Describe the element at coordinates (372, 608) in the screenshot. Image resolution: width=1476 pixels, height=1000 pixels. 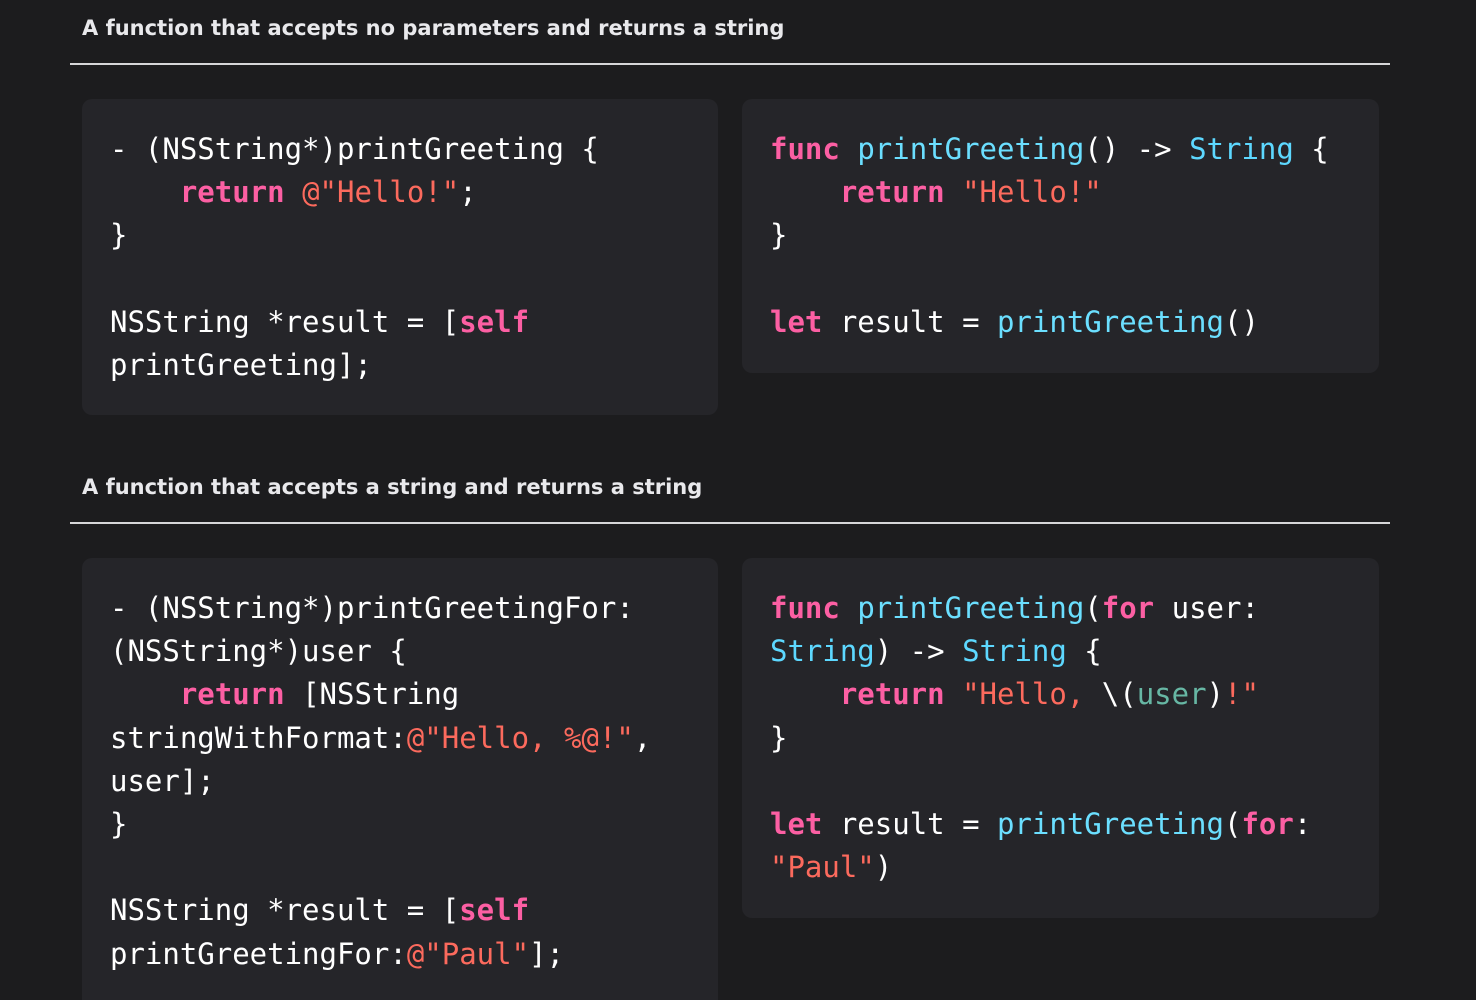
I see `plain-token: - (NSString*)printGreetingFor:` at that location.